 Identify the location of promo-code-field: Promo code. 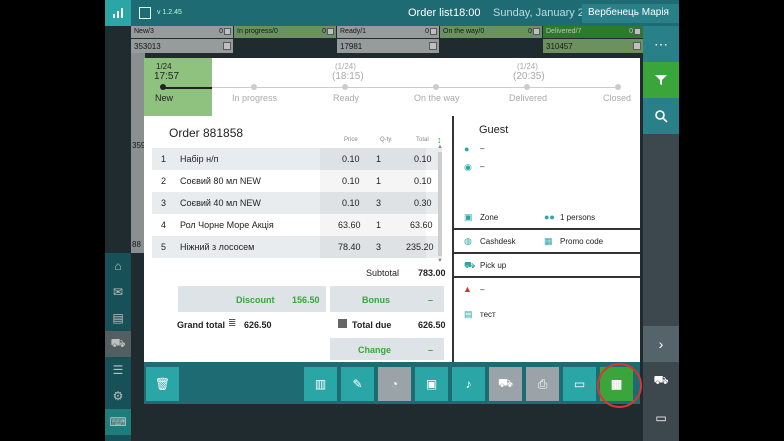
(581, 241).